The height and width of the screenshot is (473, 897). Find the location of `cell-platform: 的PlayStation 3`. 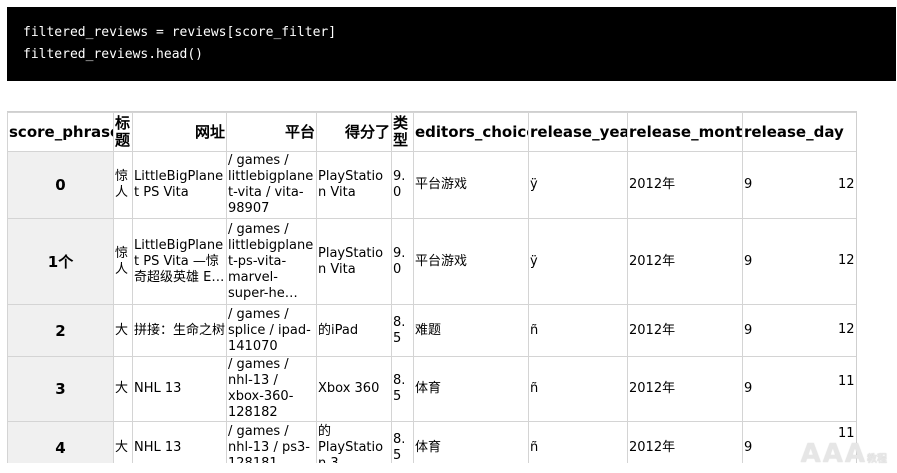

cell-platform: 的PlayStation 3 is located at coordinates (354, 442).